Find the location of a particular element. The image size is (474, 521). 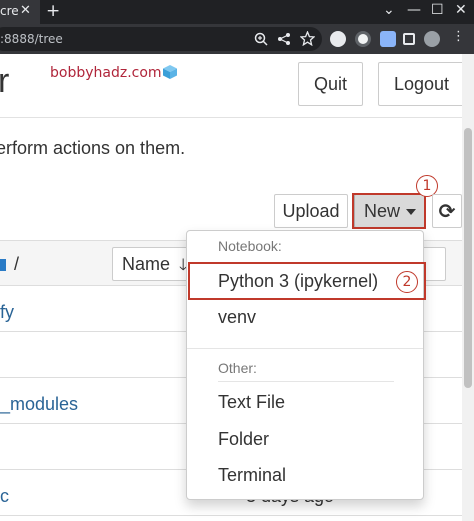

jupyter-logo-fragment: r is located at coordinates (4, 81).